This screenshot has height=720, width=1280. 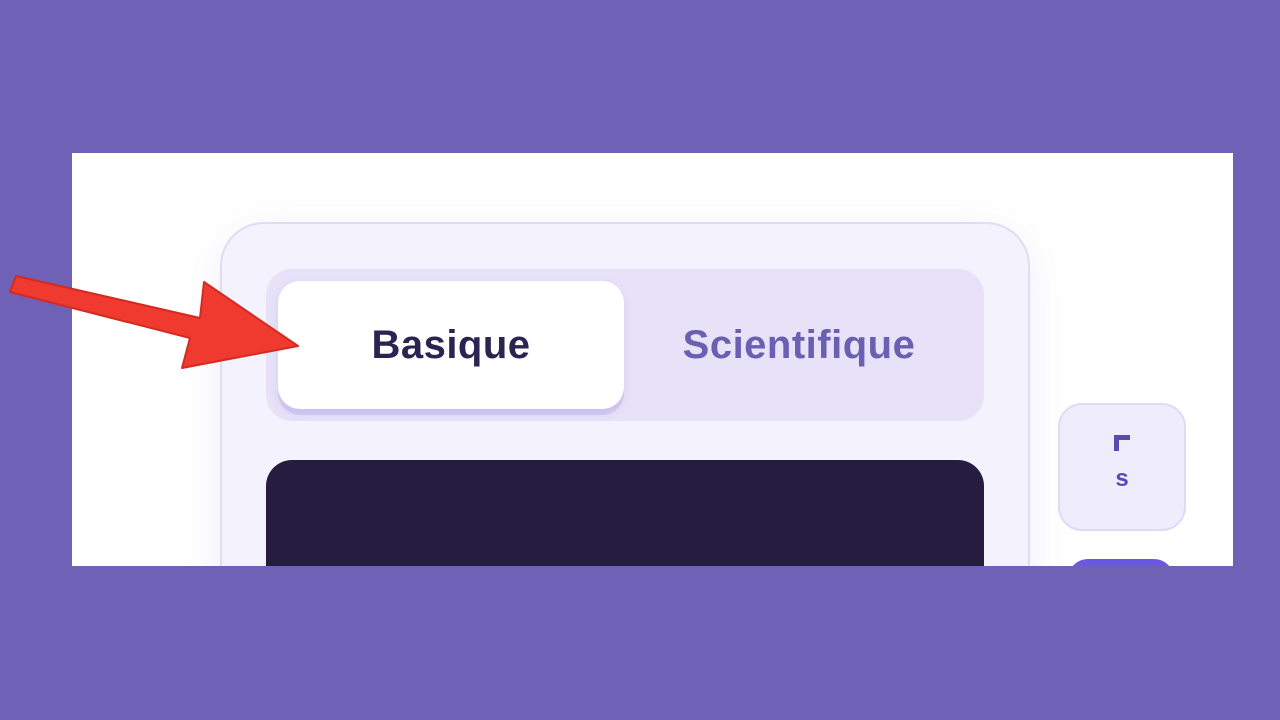 What do you see at coordinates (625, 345) in the screenshot?
I see `mode-tab-switcher: Basique Scientifique` at bounding box center [625, 345].